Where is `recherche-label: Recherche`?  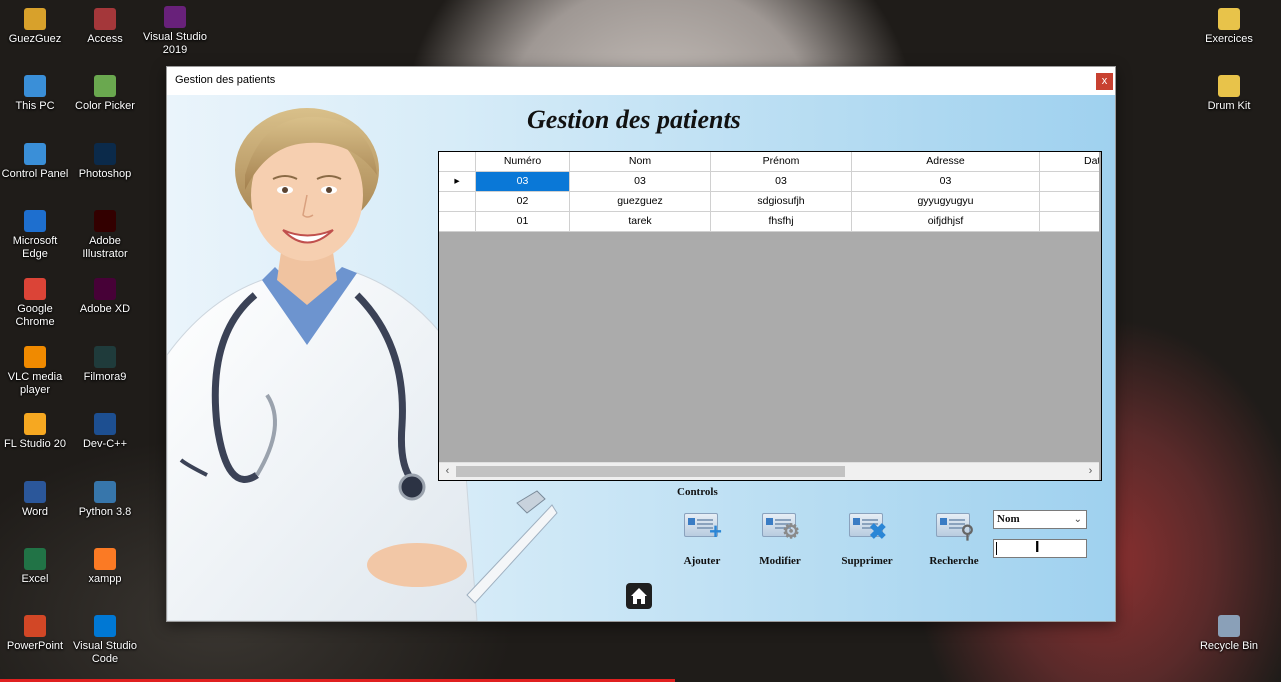
recherche-label: Recherche is located at coordinates (954, 561).